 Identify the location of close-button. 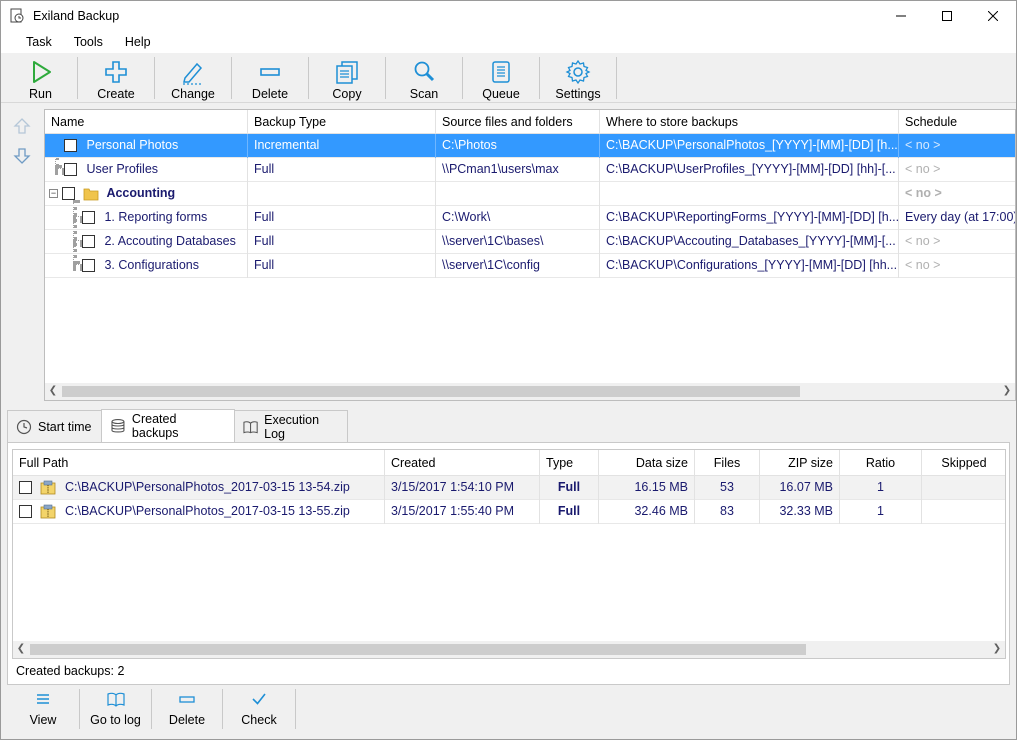
(993, 16).